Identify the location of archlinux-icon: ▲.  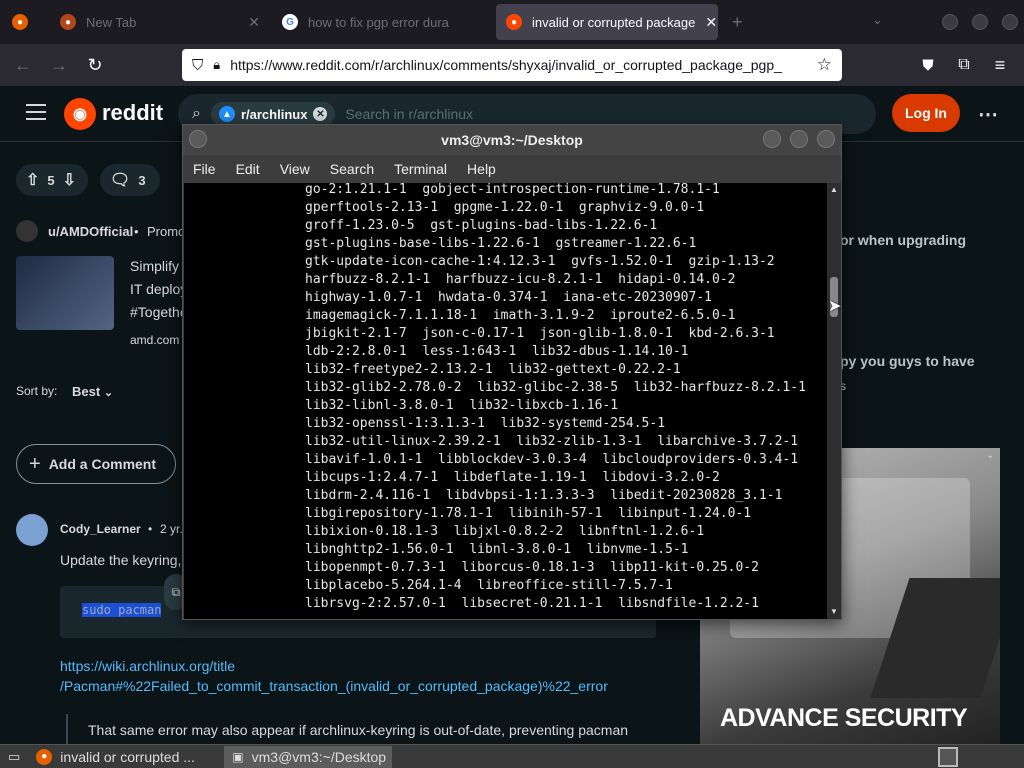
(226, 114).